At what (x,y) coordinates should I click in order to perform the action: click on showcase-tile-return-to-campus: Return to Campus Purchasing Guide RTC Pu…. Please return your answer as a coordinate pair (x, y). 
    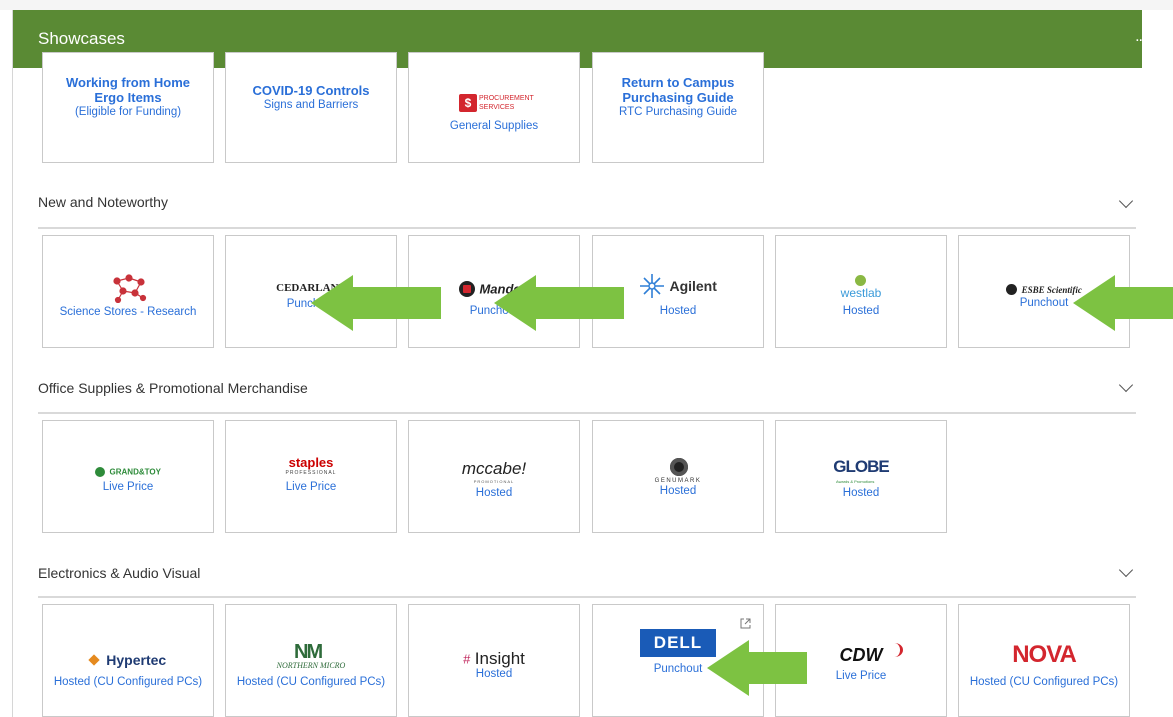
    Looking at the image, I should click on (678, 107).